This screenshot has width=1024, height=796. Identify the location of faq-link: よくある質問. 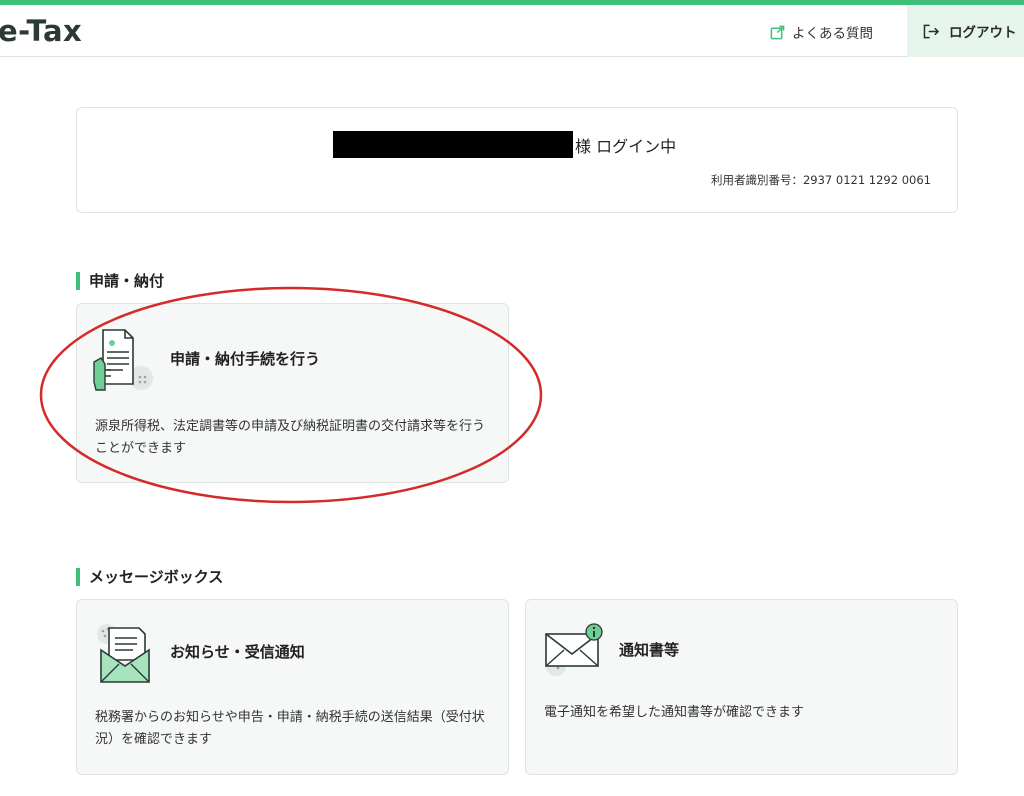
(821, 32).